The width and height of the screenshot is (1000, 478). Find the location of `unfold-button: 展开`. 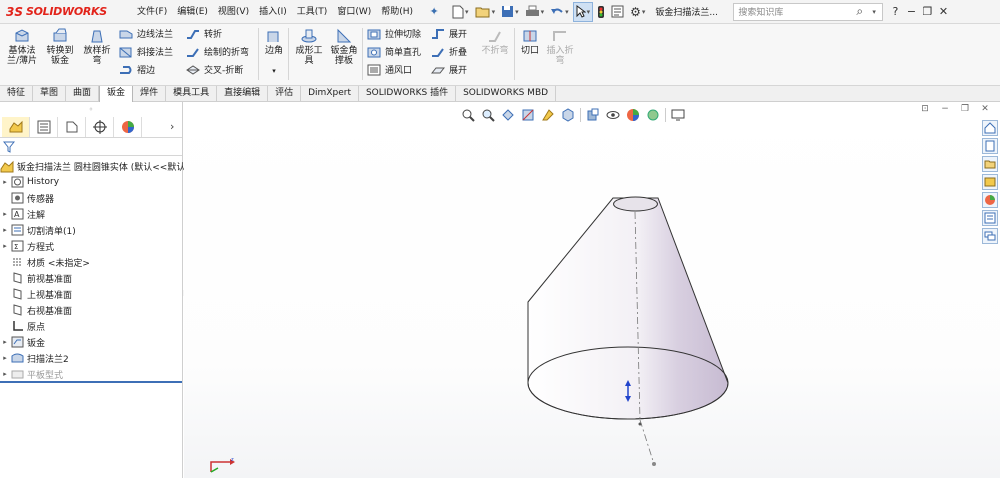

unfold-button: 展开 is located at coordinates (448, 33).